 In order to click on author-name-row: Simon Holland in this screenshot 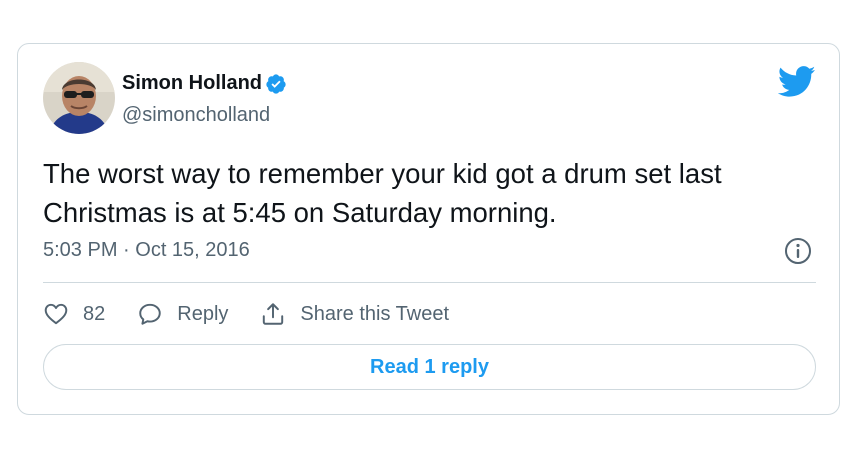, I will do `click(204, 83)`.